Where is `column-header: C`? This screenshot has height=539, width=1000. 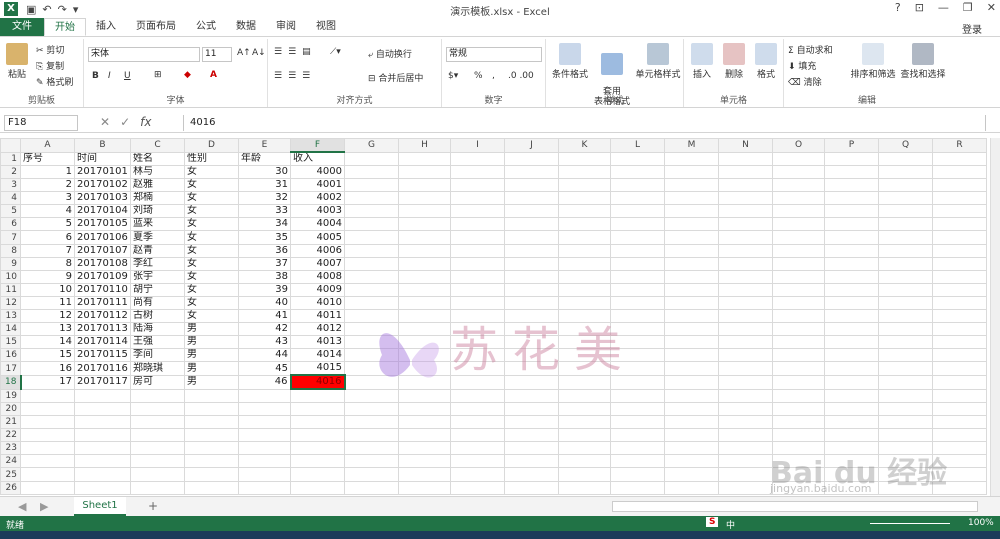 column-header: C is located at coordinates (157, 145).